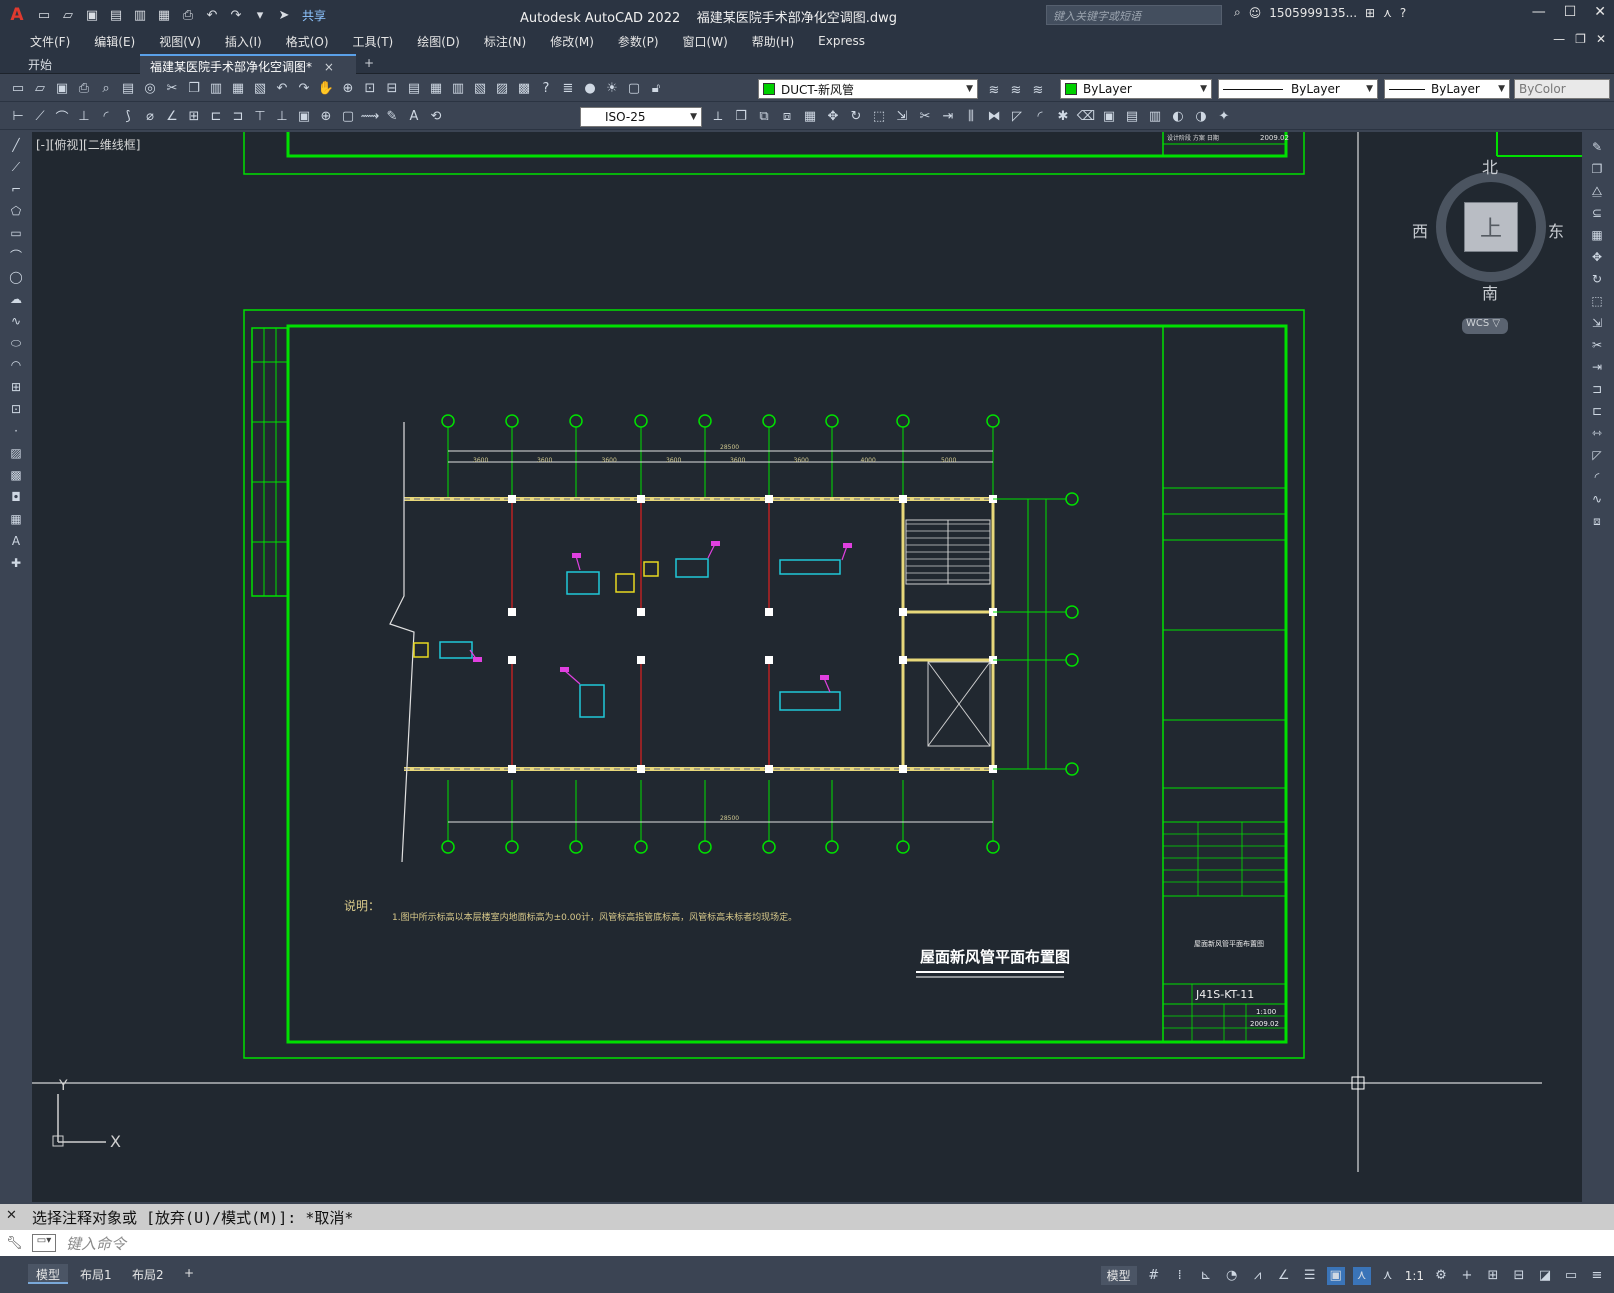  What do you see at coordinates (164, 15) in the screenshot?
I see `export-icon: ▦` at bounding box center [164, 15].